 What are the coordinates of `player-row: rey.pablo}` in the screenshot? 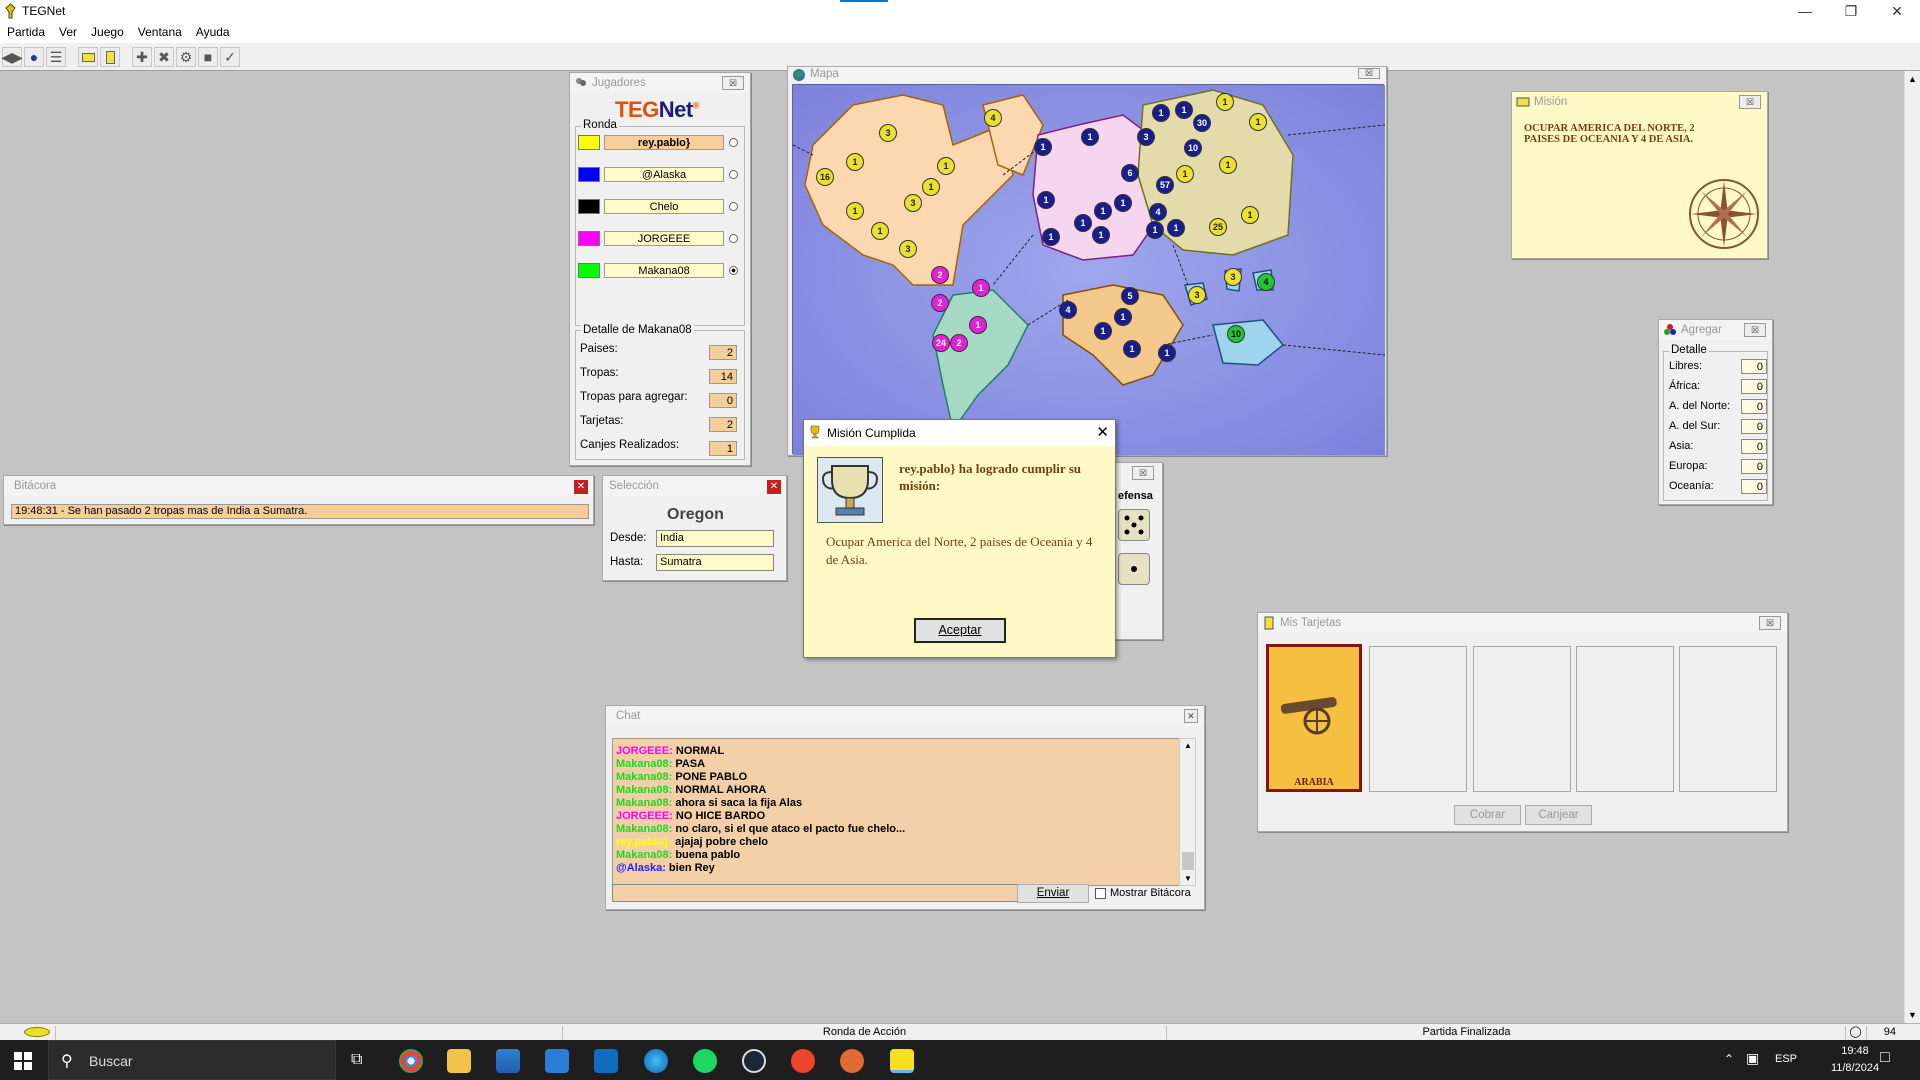 It's located at (658, 142).